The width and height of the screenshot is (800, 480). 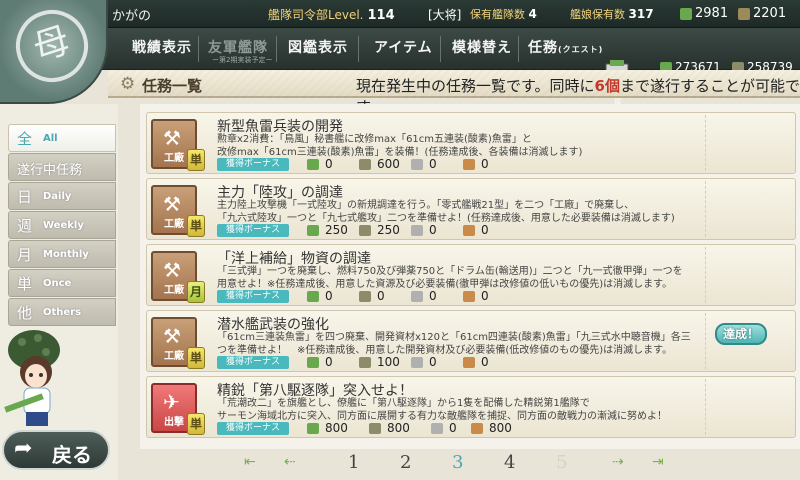 I want to click on reward-fuel: 800, so click(x=327, y=428).